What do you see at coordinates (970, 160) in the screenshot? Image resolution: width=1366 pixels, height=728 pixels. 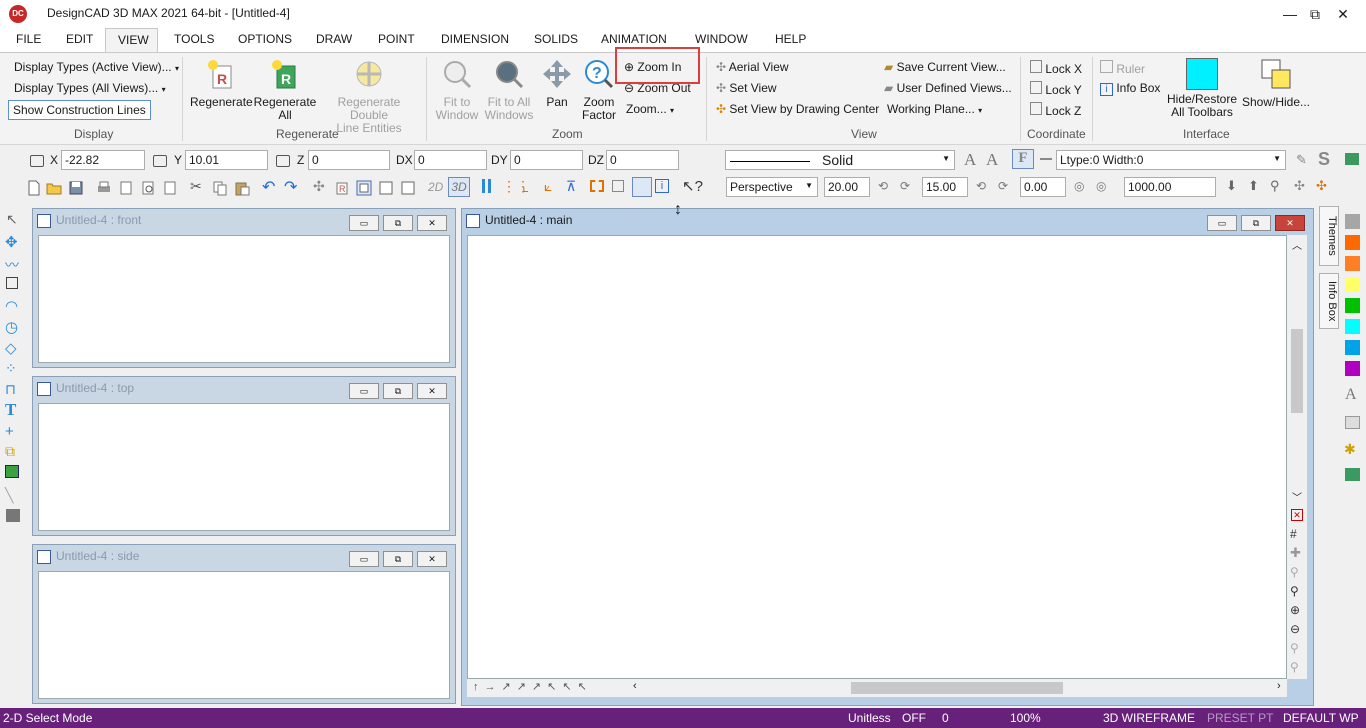 I see `font-increase-icon: A` at bounding box center [970, 160].